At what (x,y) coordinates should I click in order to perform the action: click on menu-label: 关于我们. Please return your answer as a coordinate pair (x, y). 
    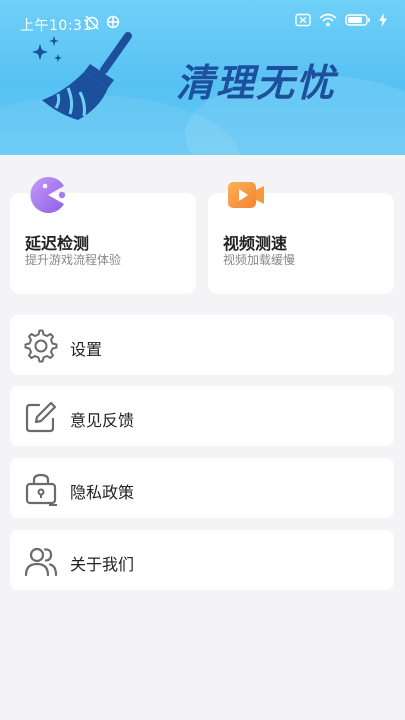
    Looking at the image, I should click on (102, 564).